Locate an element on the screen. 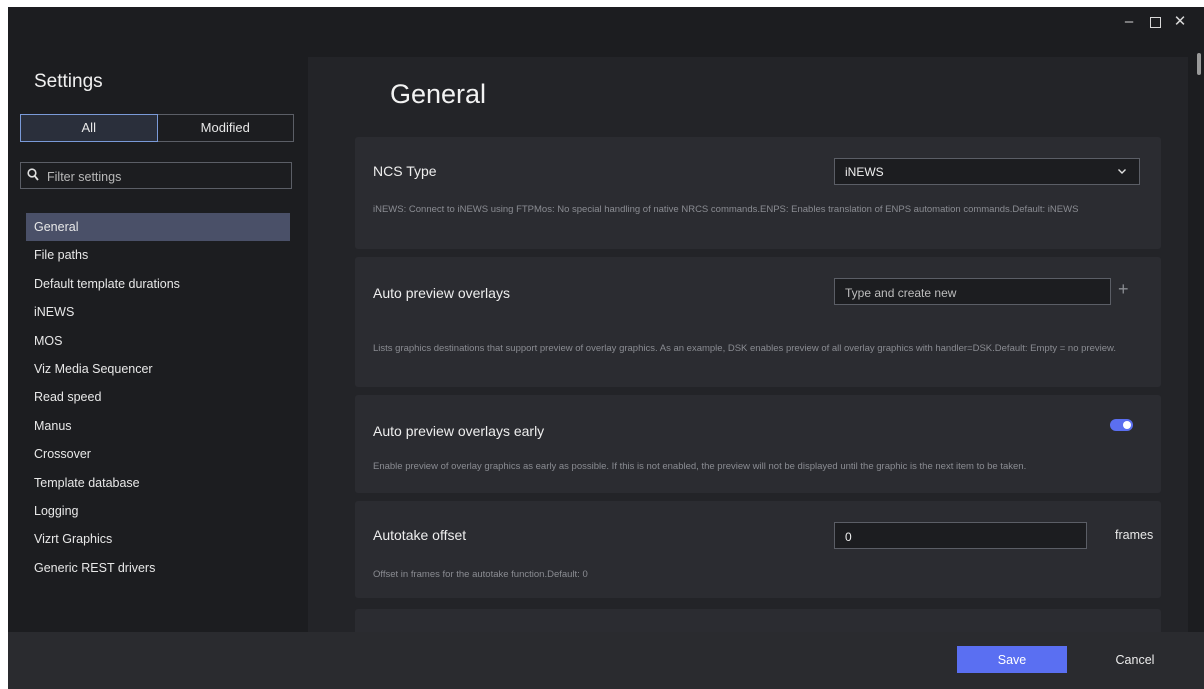 This screenshot has width=1204, height=689. setting-label: Auto preview overlays is located at coordinates (441, 293).